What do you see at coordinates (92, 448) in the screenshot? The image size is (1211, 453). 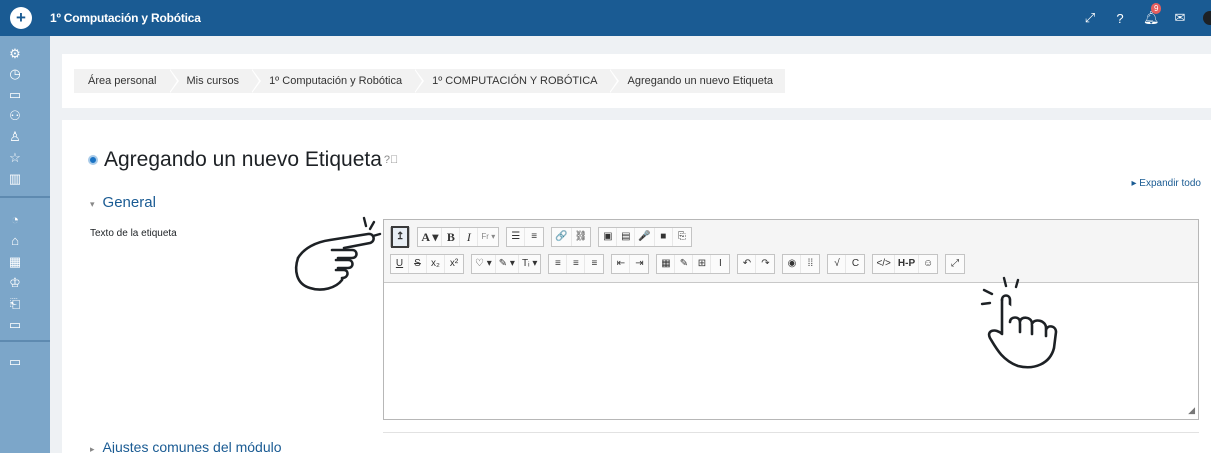 I see `caret-right-icon: ▸` at bounding box center [92, 448].